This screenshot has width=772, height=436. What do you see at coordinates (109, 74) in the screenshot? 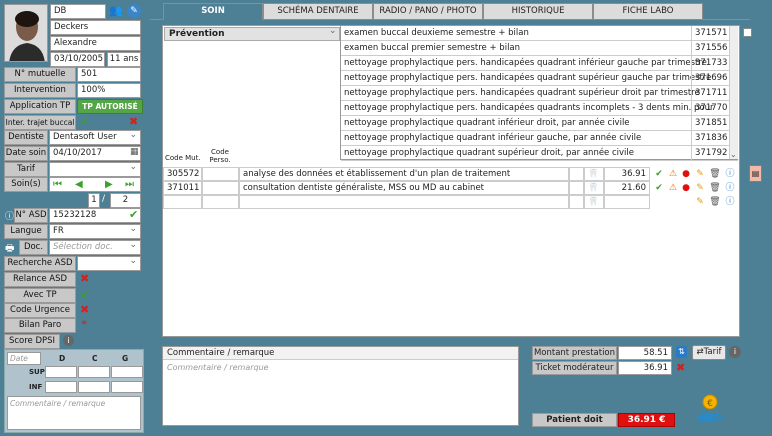
I see `mutuelle-value: 501` at bounding box center [109, 74].